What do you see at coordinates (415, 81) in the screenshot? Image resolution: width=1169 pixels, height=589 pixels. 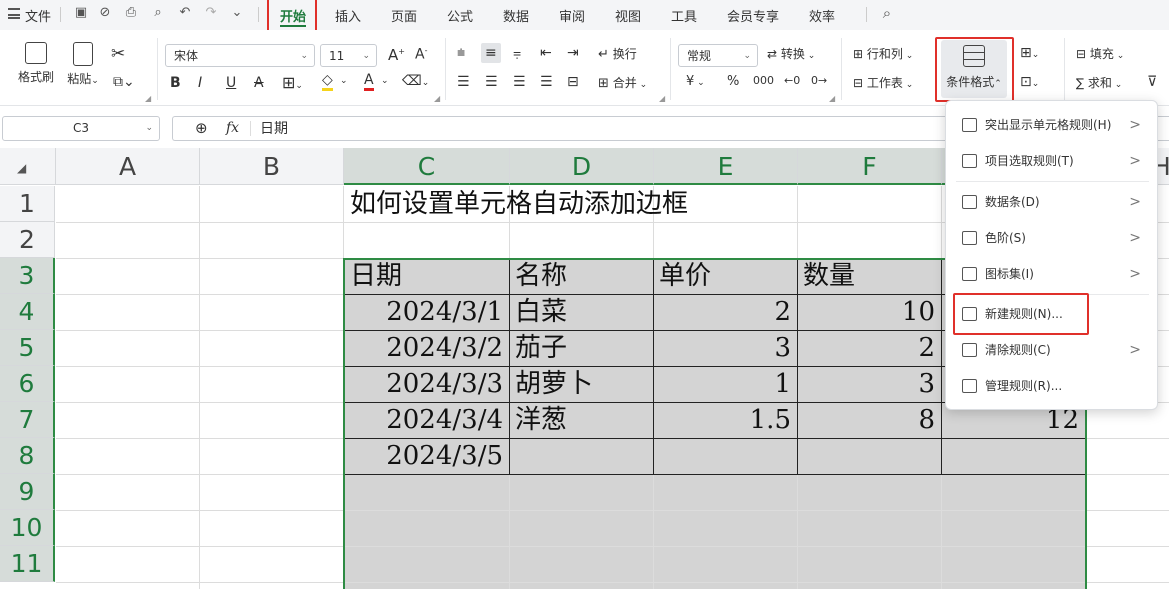 I see `eraser-icon: ⌫⌄` at bounding box center [415, 81].